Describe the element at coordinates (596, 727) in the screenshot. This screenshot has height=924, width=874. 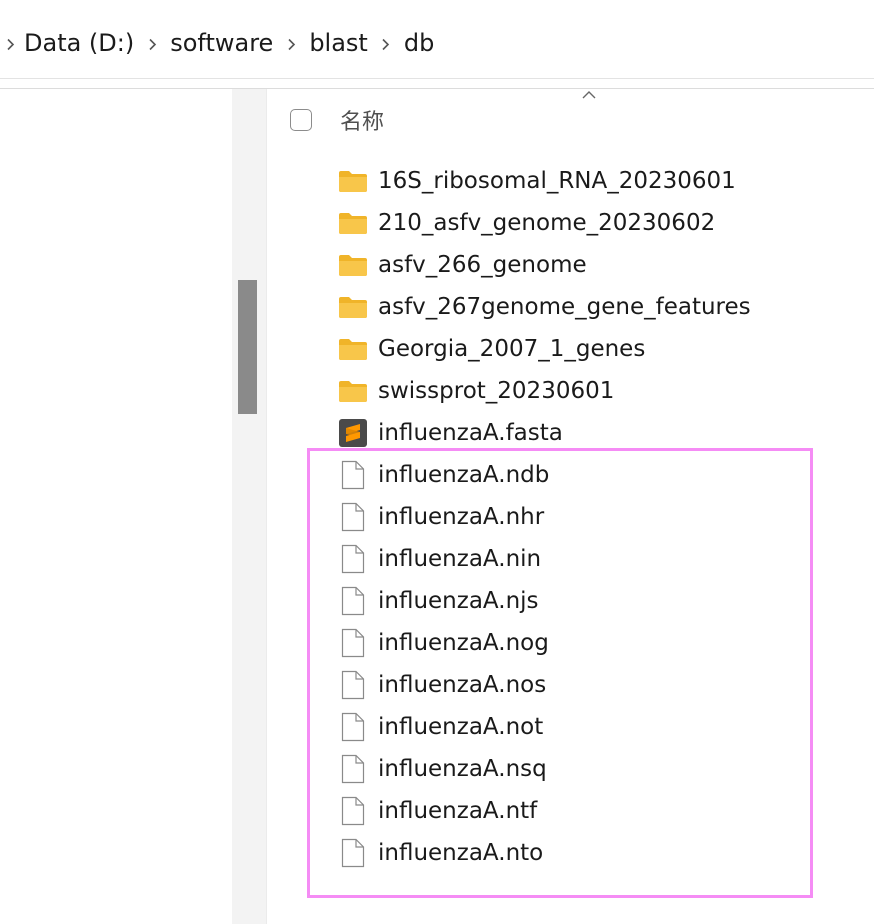
I see `file-row: influenzaA.not` at that location.